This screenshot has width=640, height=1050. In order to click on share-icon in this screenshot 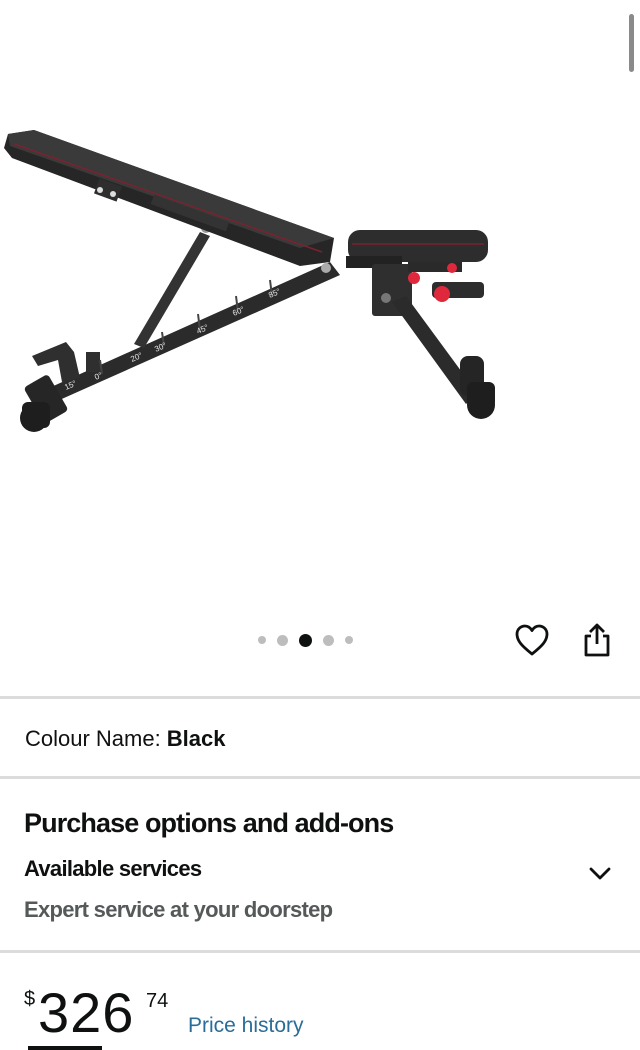, I will do `click(597, 640)`.